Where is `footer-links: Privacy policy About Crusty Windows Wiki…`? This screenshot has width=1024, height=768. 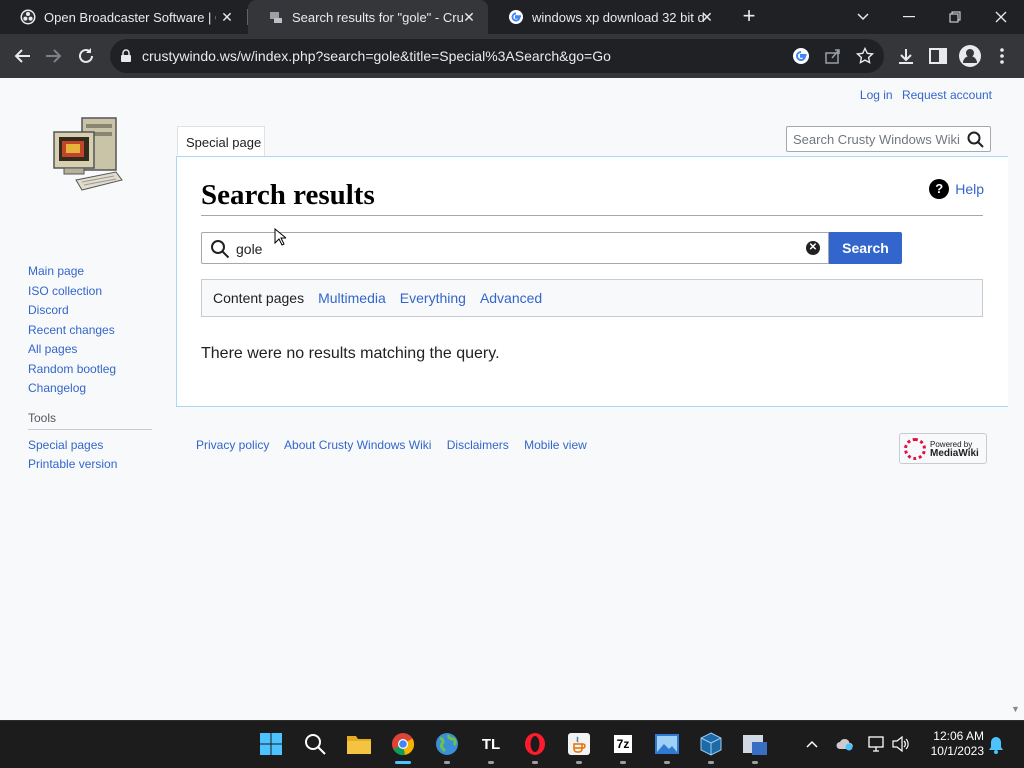
footer-links: Privacy policy About Crusty Windows Wiki… is located at coordinates (397, 445).